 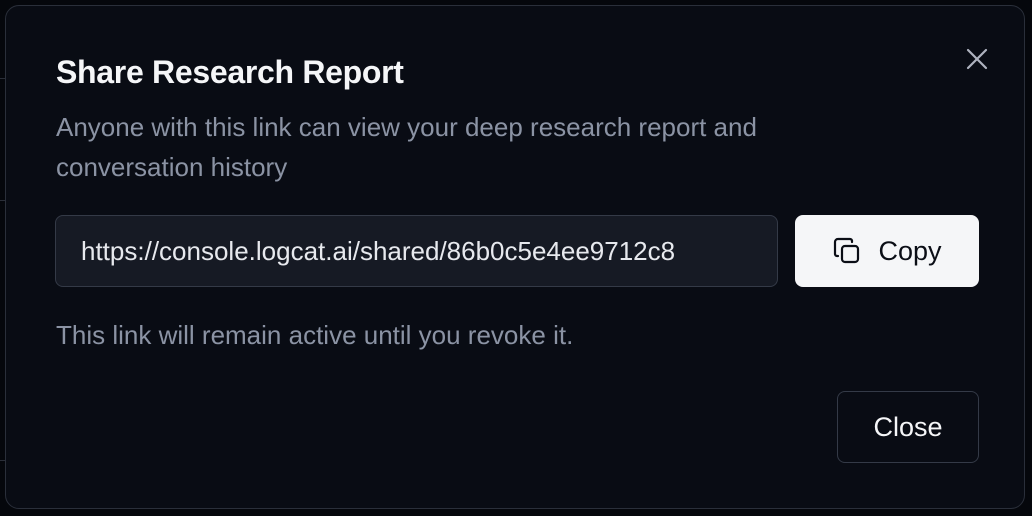 I want to click on copy-button: Copy, so click(x=887, y=251).